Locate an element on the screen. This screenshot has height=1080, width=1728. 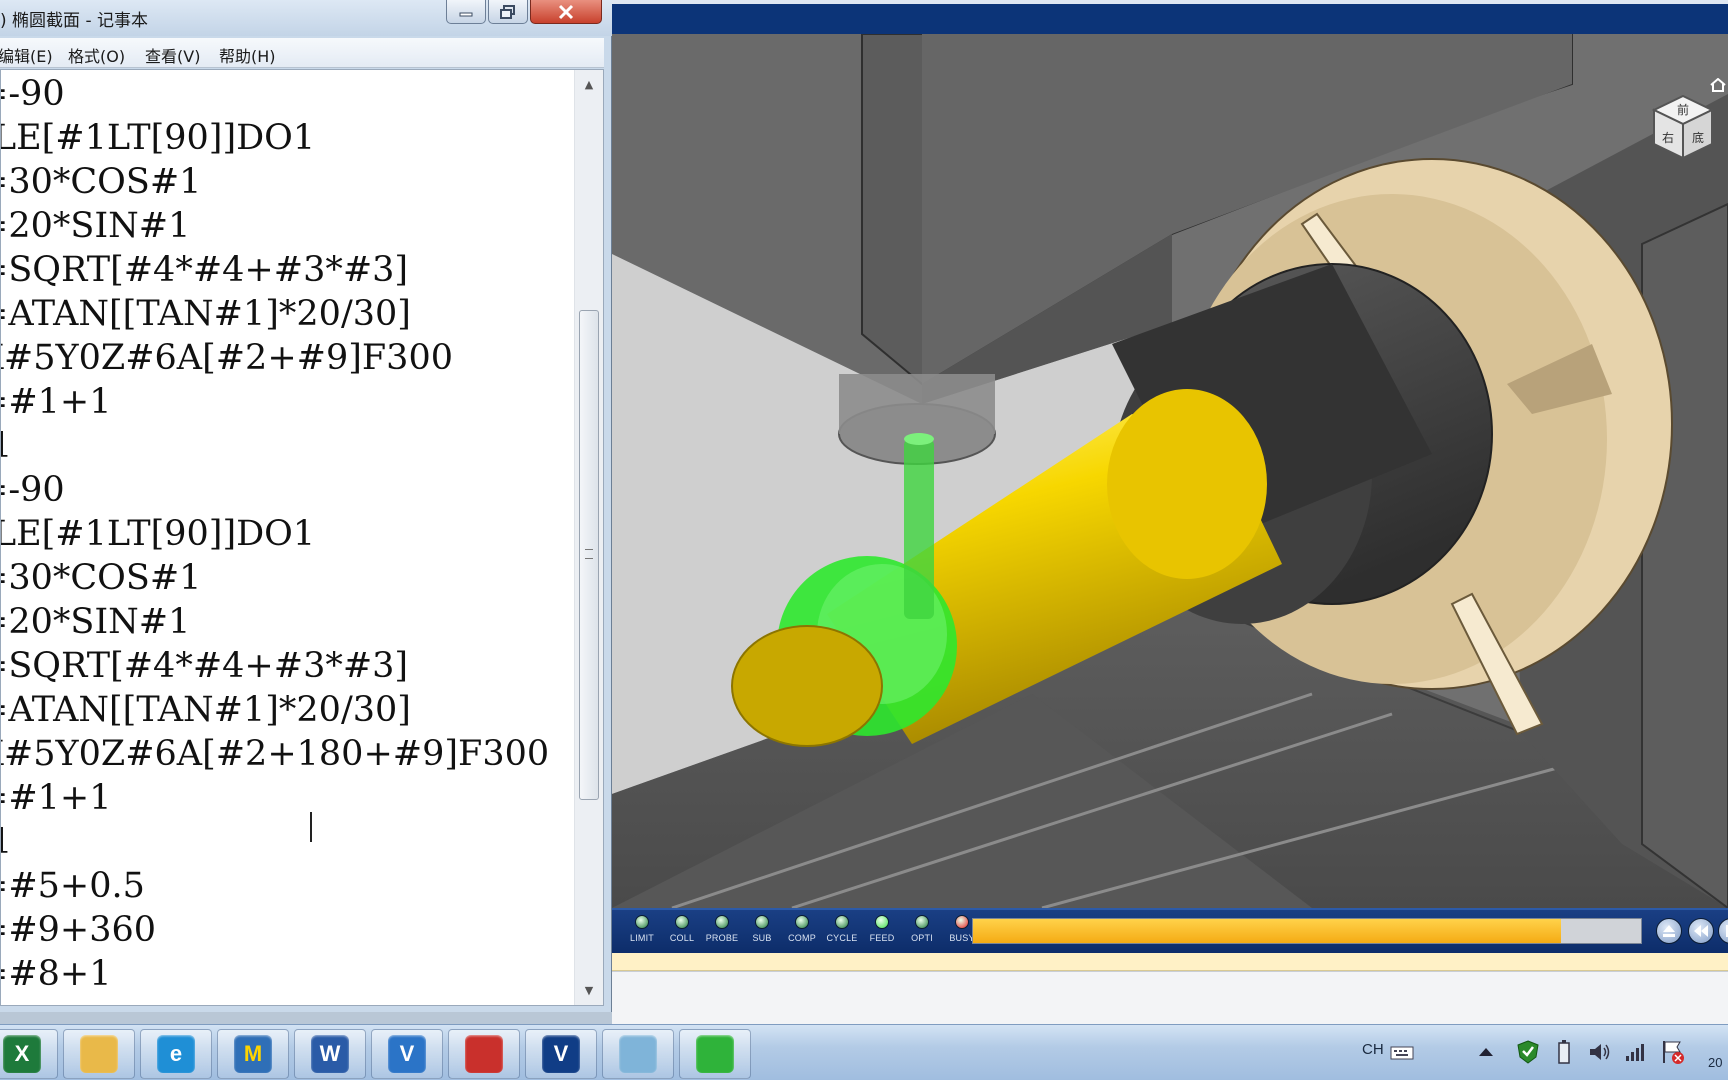
indicator-label: OPTI is located at coordinates (922, 938).